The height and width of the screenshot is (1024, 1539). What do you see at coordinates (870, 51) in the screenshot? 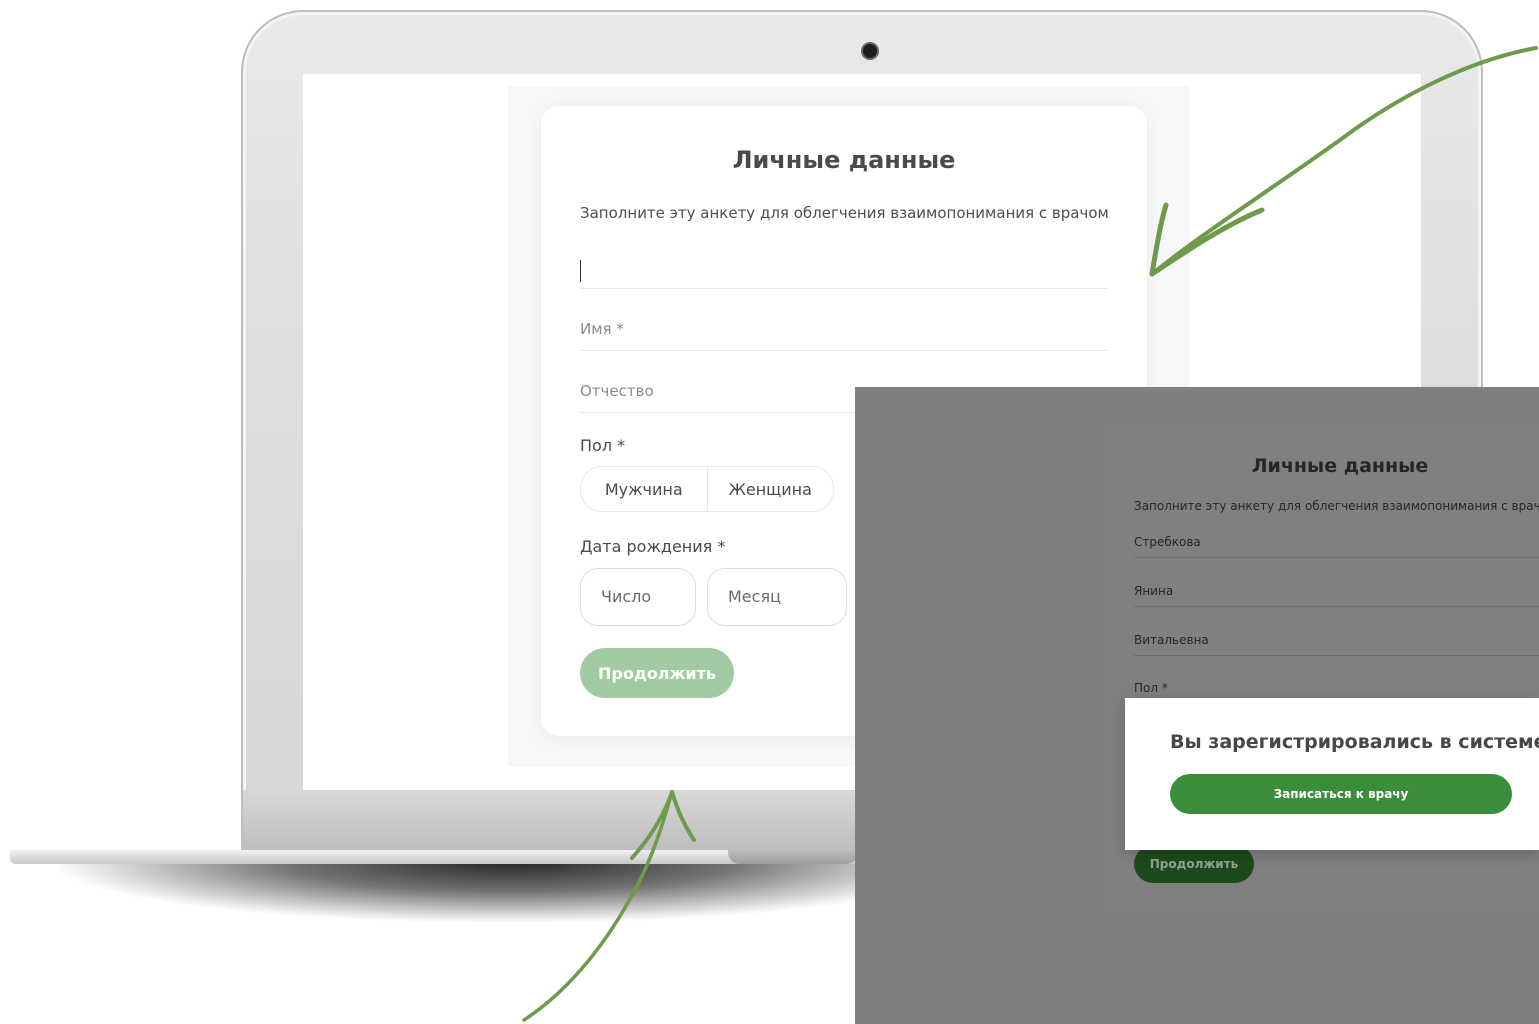
I see `webcam-icon` at bounding box center [870, 51].